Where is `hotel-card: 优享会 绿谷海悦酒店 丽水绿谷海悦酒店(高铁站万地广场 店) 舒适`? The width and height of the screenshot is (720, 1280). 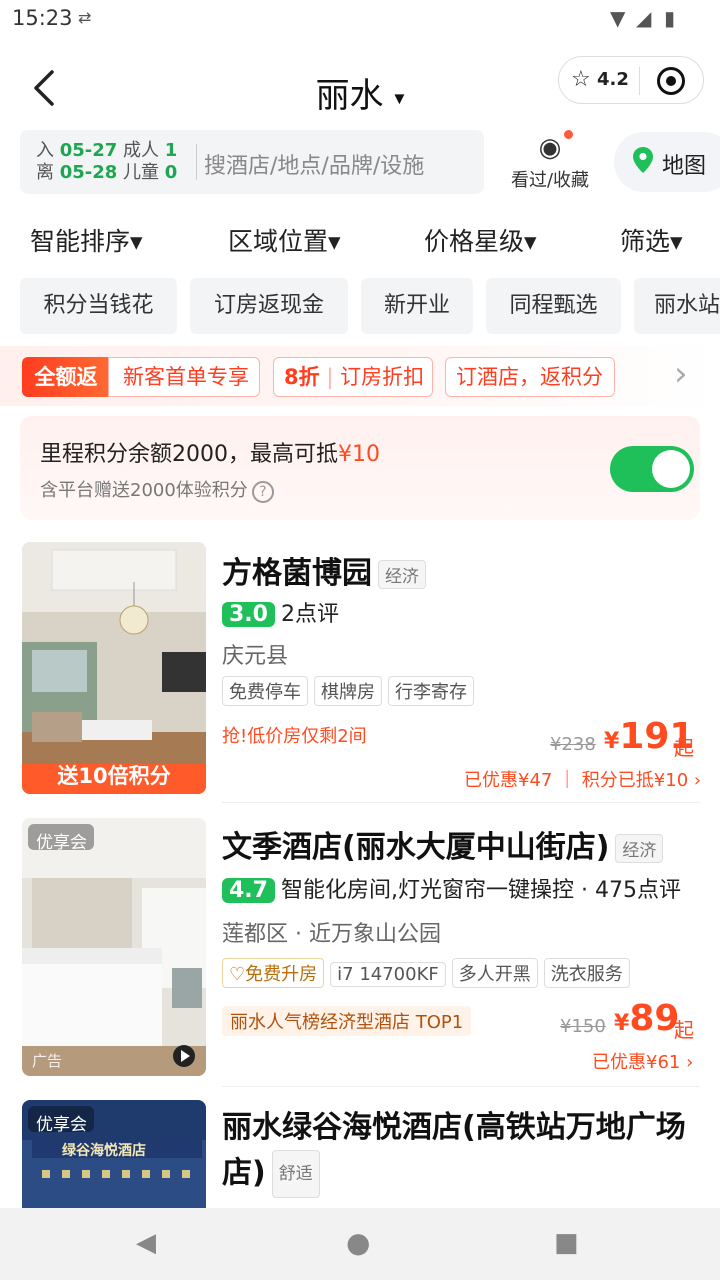
hotel-card: 优享会 绿谷海悦酒店 丽水绿谷海悦酒店(高铁站万地广场 店) 舒适 is located at coordinates (360, 1154).